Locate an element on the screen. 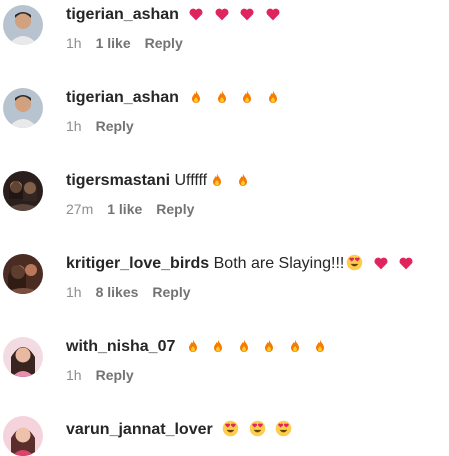 This screenshot has width=449, height=456. comment-username: kritiger_love_birds is located at coordinates (137, 263).